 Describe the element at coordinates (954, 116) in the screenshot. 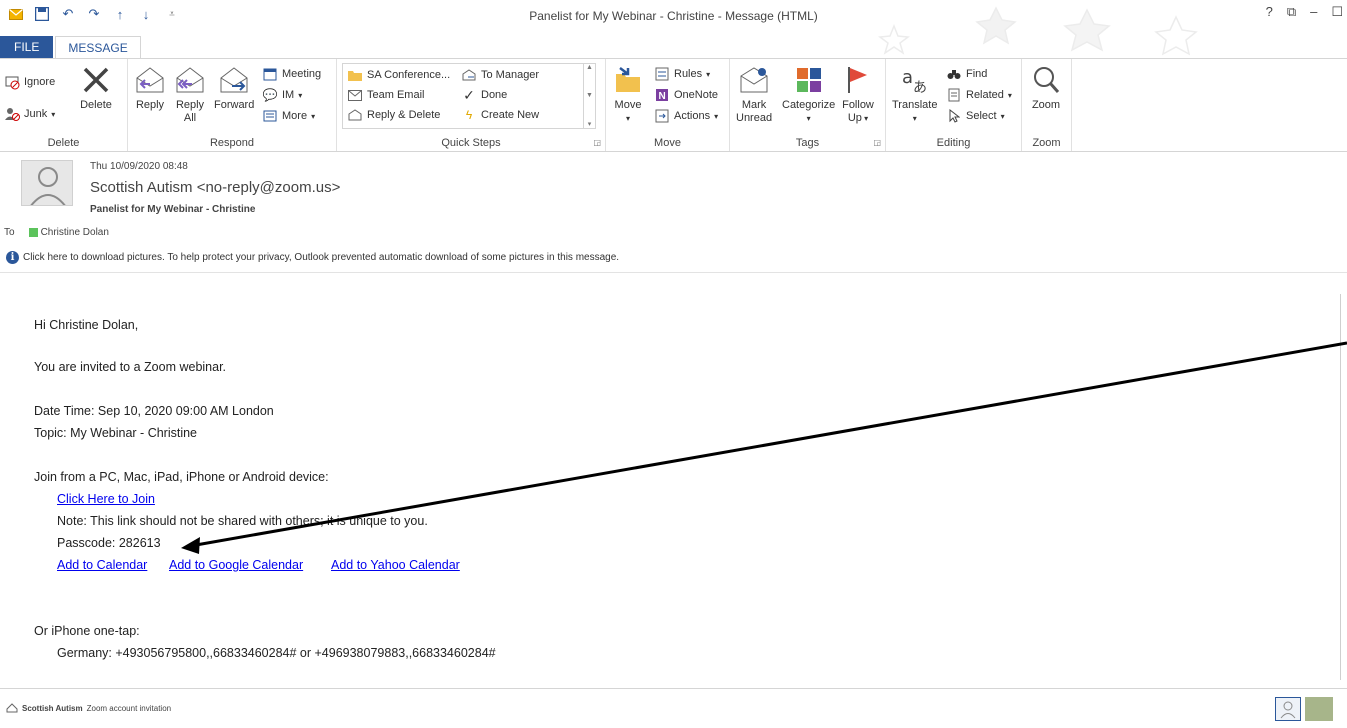

I see `cursor-icon` at that location.